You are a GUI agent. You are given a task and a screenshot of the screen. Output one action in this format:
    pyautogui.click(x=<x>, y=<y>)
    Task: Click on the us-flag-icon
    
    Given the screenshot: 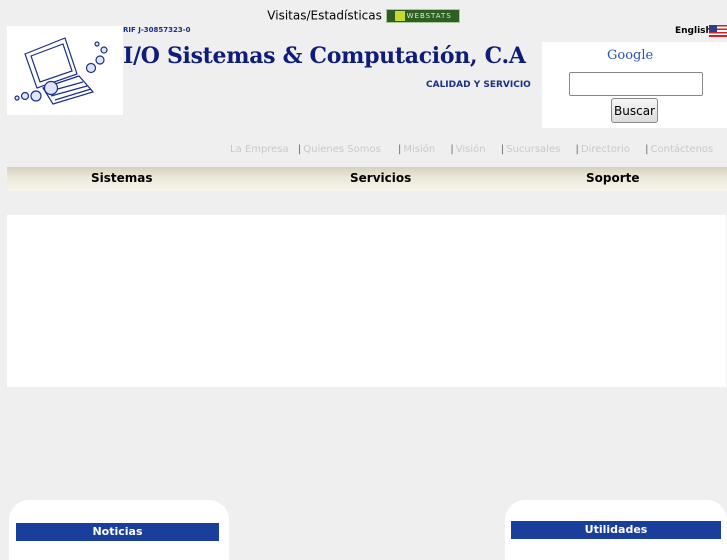 What is the action you would take?
    pyautogui.click(x=718, y=31)
    